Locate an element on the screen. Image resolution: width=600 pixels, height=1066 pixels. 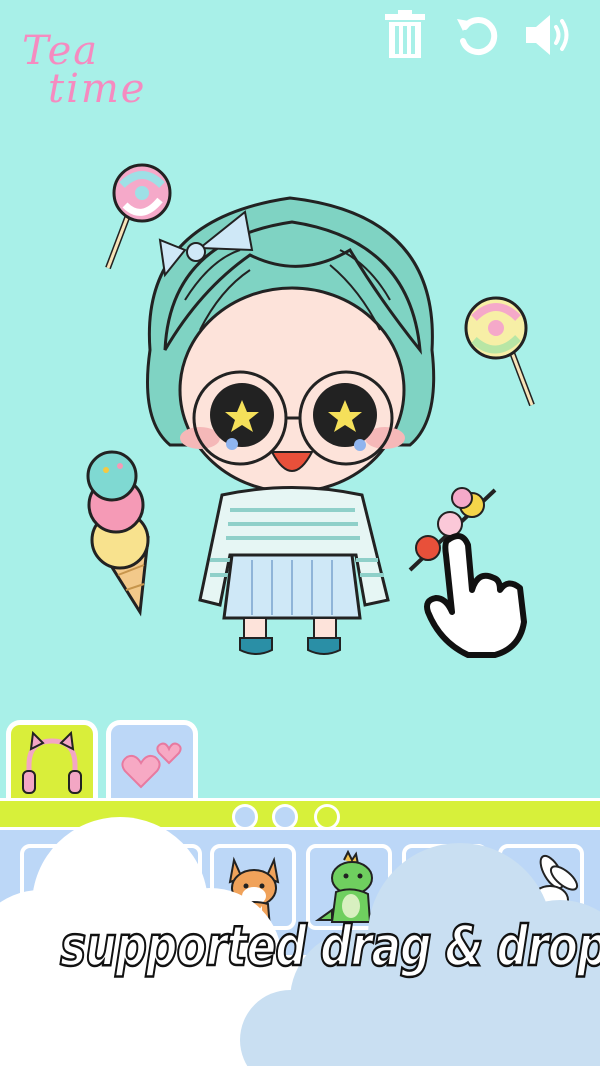
trash-icon is located at coordinates (405, 35).